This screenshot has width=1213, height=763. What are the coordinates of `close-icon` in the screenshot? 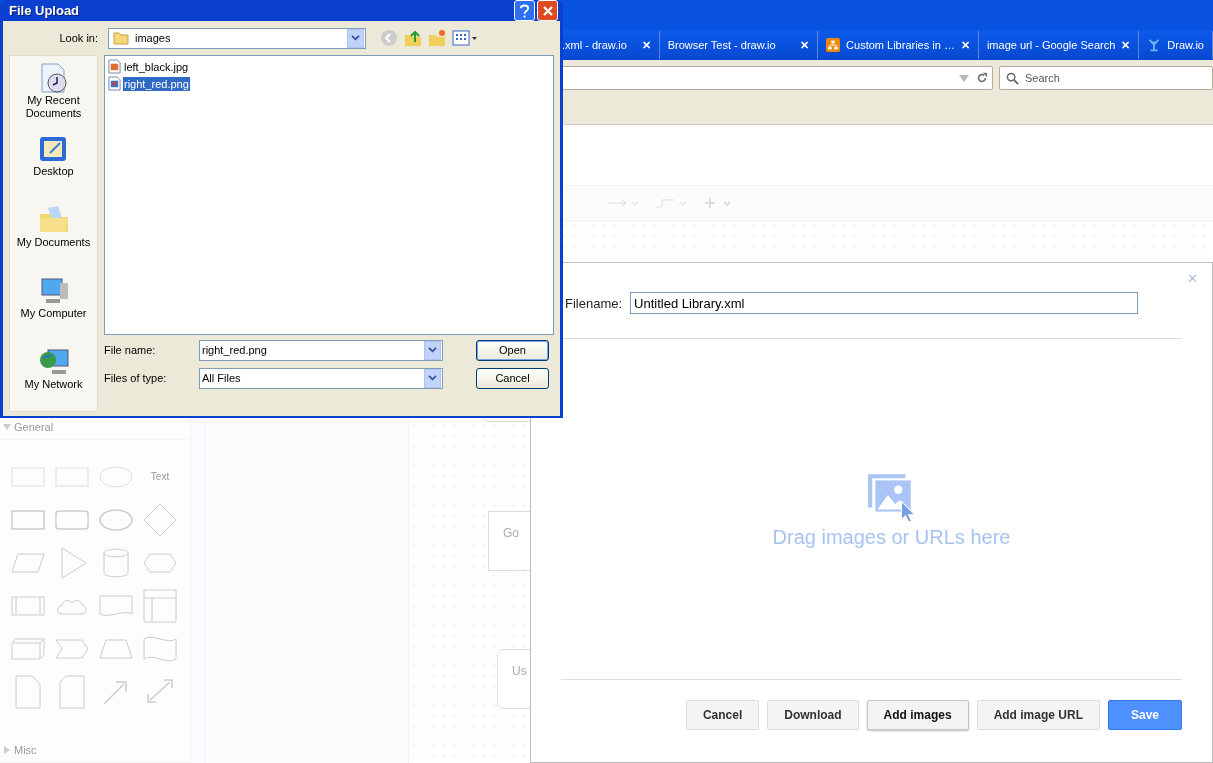 It's located at (547, 10).